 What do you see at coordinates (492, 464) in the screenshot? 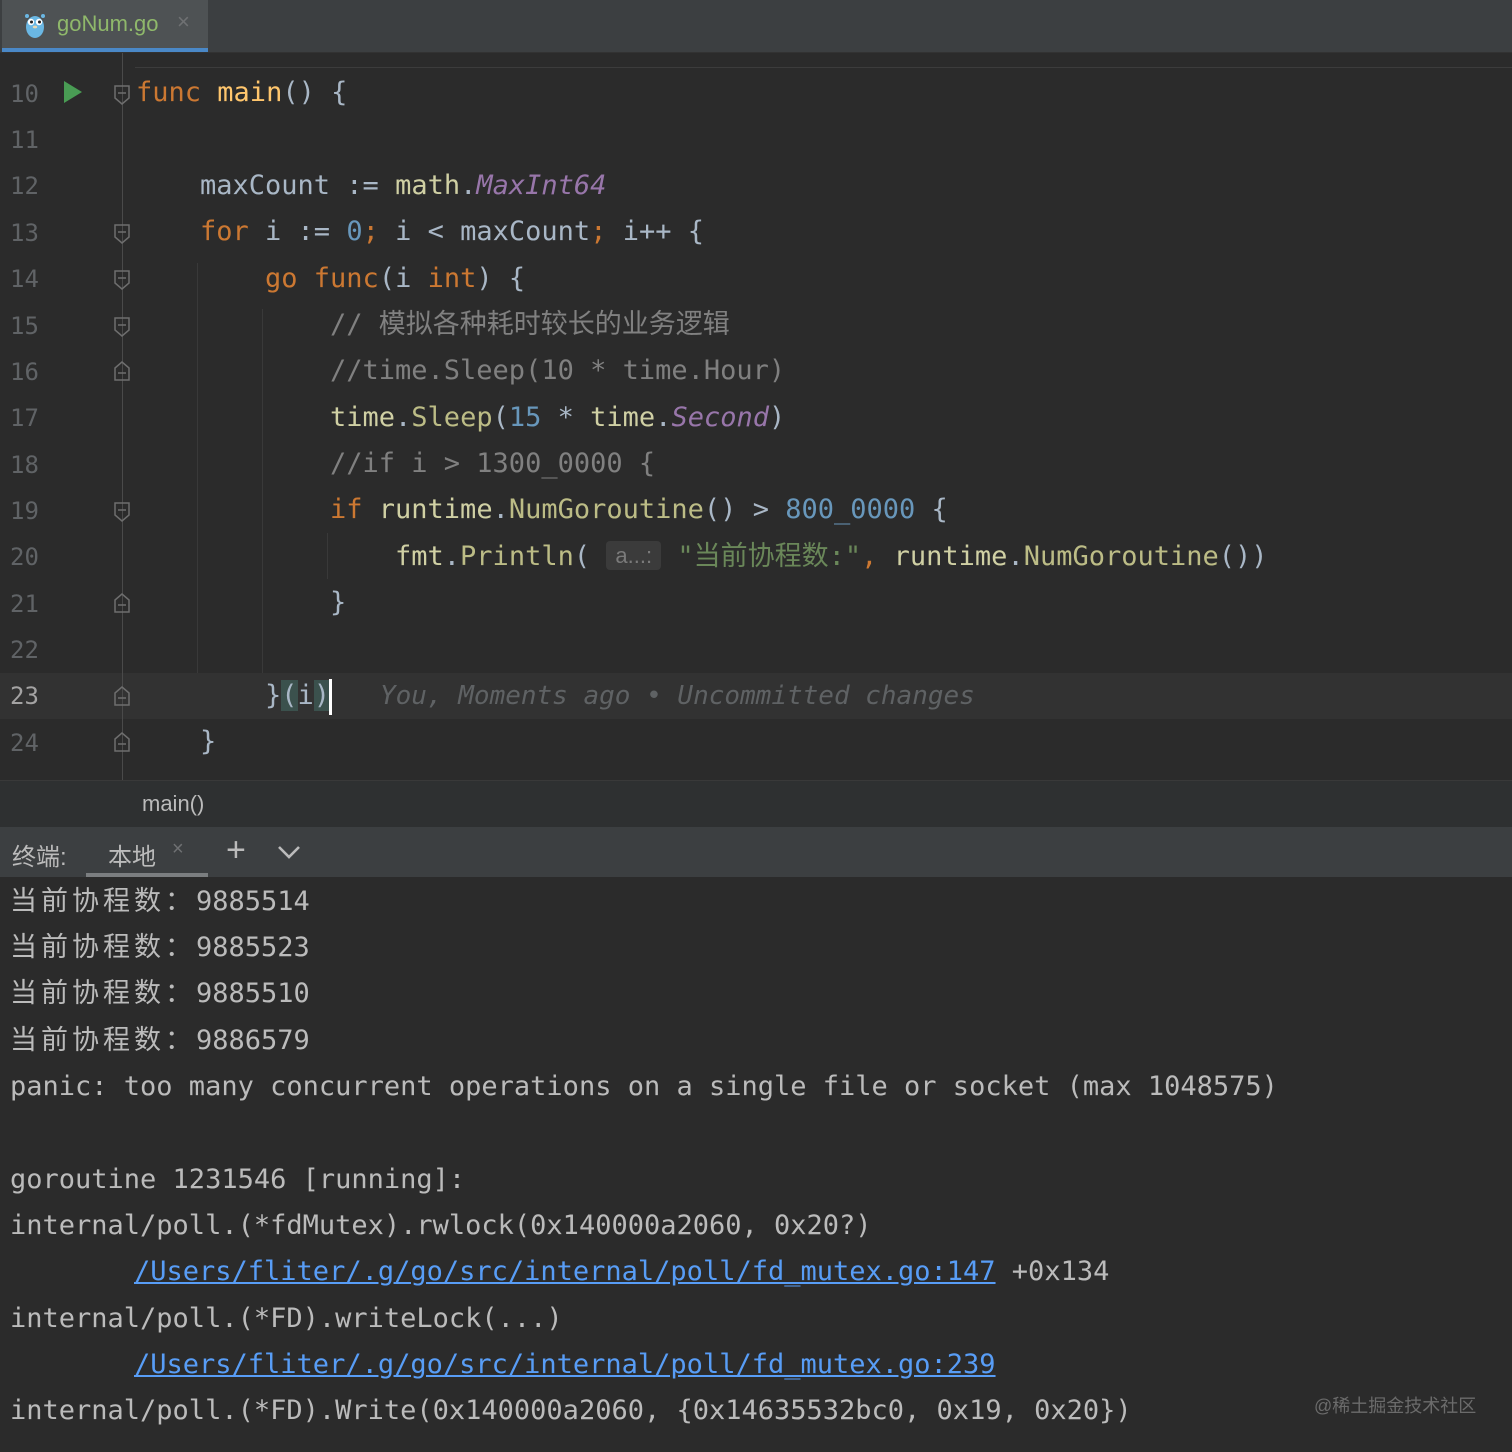
I see `code-line-18: //if i > 1300_0000 {` at bounding box center [492, 464].